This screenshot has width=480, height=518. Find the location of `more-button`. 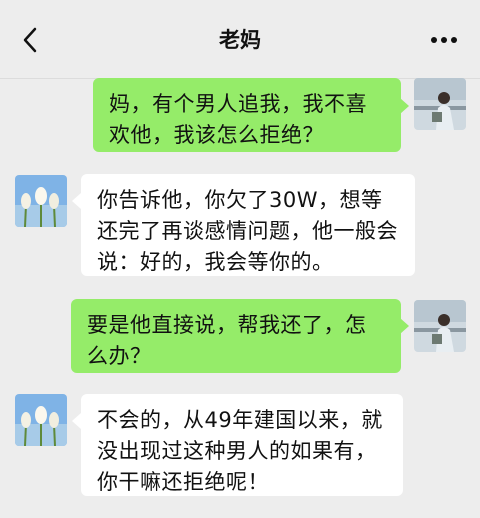

more-button is located at coordinates (444, 40).